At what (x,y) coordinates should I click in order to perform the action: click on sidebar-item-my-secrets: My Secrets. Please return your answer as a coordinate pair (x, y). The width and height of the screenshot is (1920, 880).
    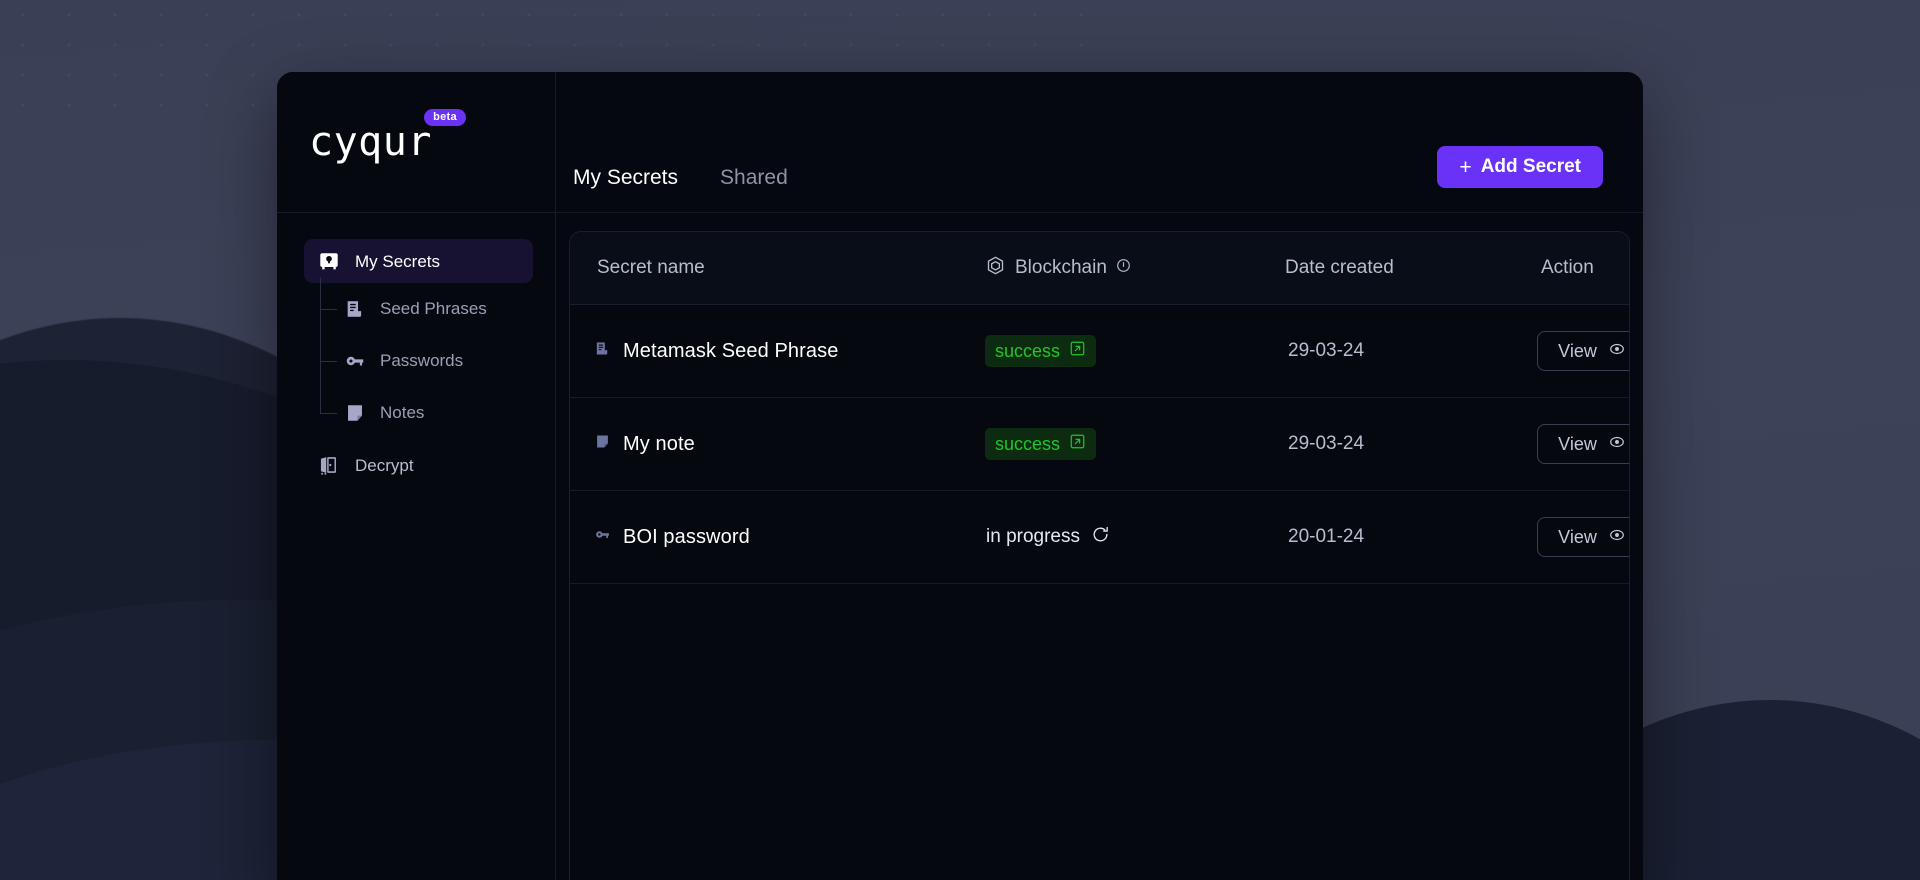
    Looking at the image, I should click on (418, 261).